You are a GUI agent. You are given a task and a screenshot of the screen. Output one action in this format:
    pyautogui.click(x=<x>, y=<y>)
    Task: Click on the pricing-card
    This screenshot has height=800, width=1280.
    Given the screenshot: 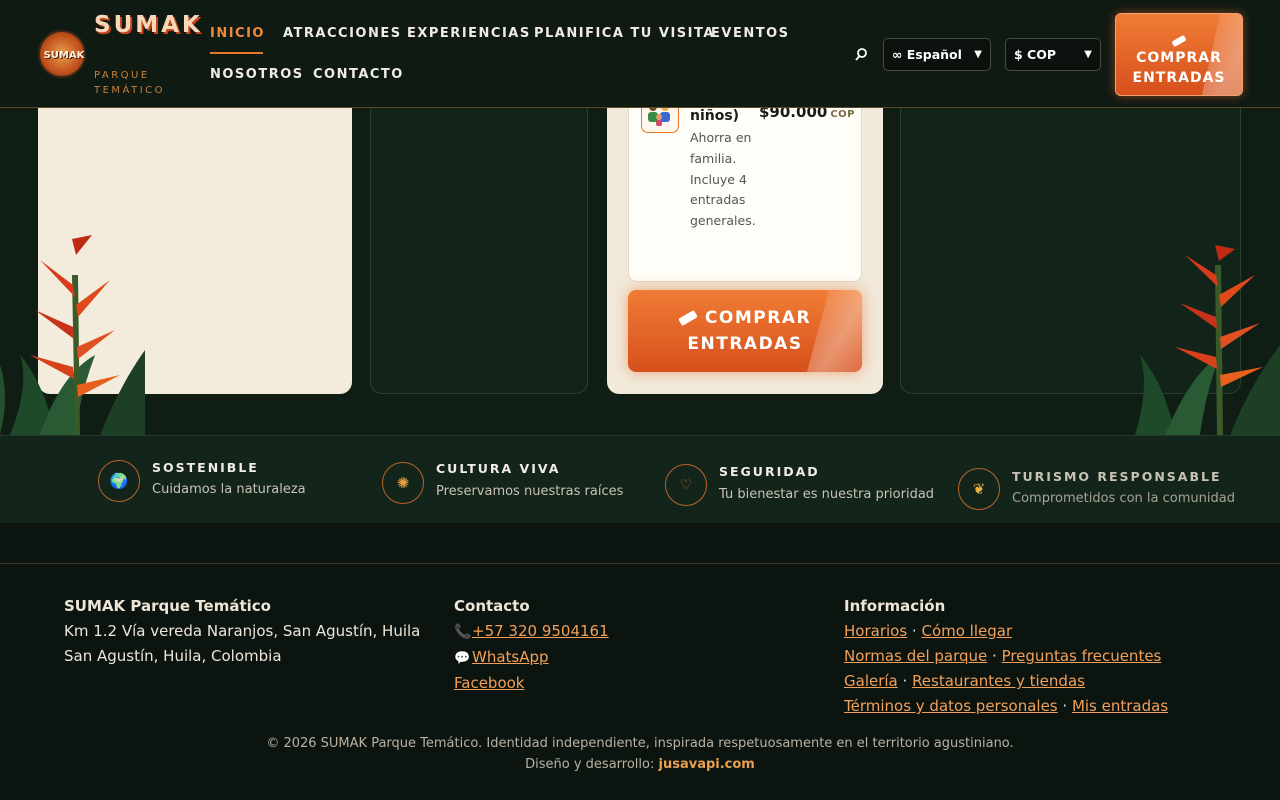 What is the action you would take?
    pyautogui.click(x=479, y=227)
    